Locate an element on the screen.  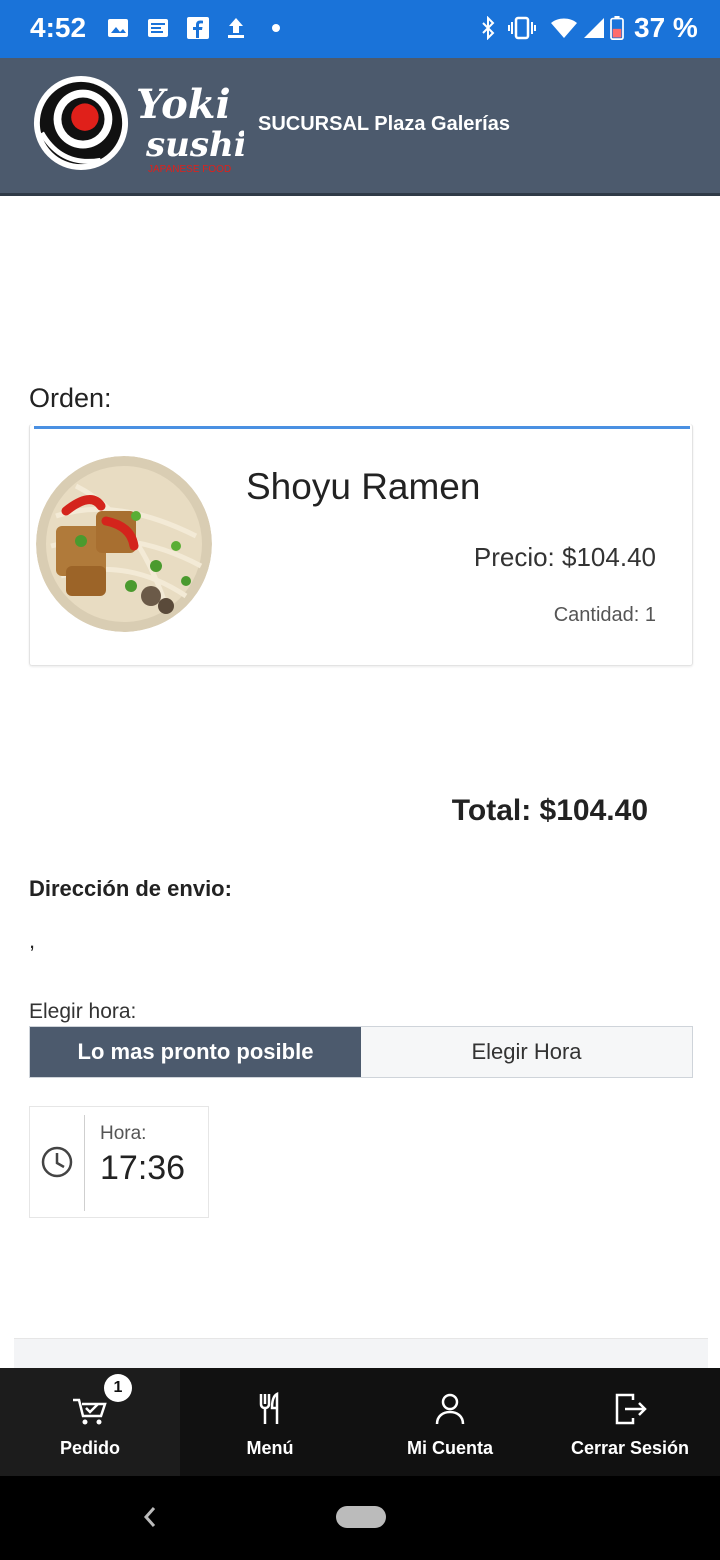
tab-menu: Menú is located at coordinates (270, 1422).